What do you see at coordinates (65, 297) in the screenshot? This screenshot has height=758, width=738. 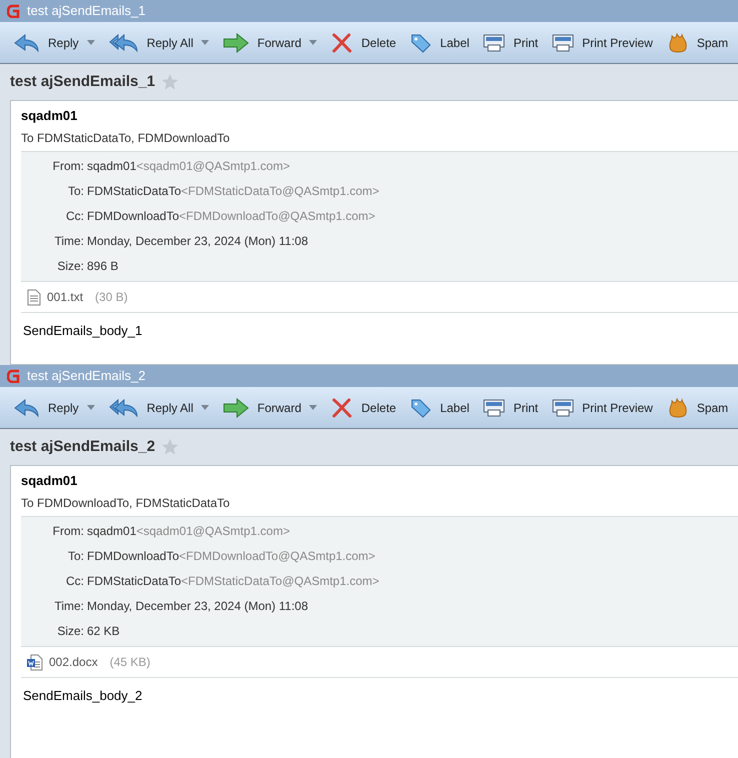 I see `attachment-link: 001.txt` at bounding box center [65, 297].